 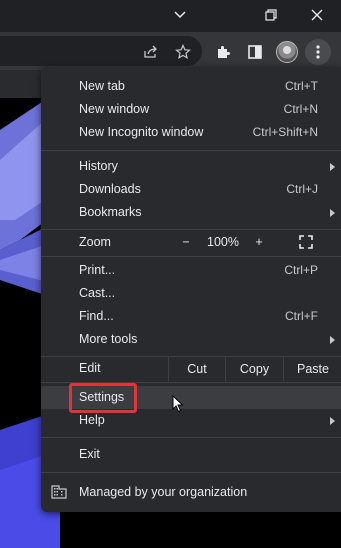 What do you see at coordinates (259, 242) in the screenshot?
I see `zoom-in-button: +` at bounding box center [259, 242].